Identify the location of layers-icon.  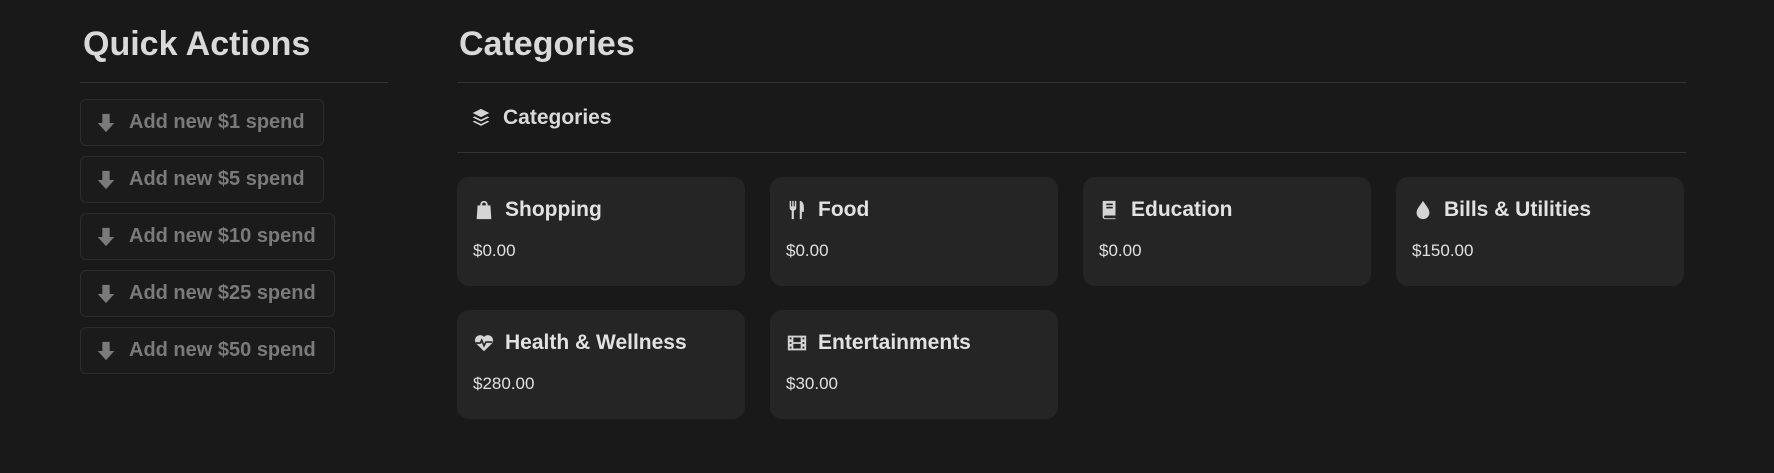
(481, 117).